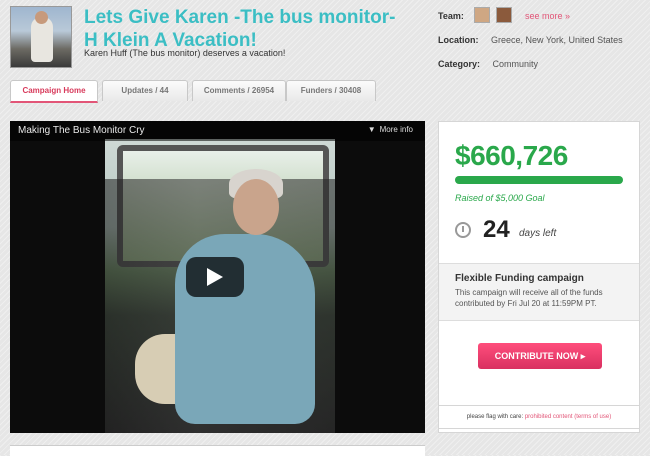 The width and height of the screenshot is (650, 456). I want to click on category-value: Community, so click(516, 64).